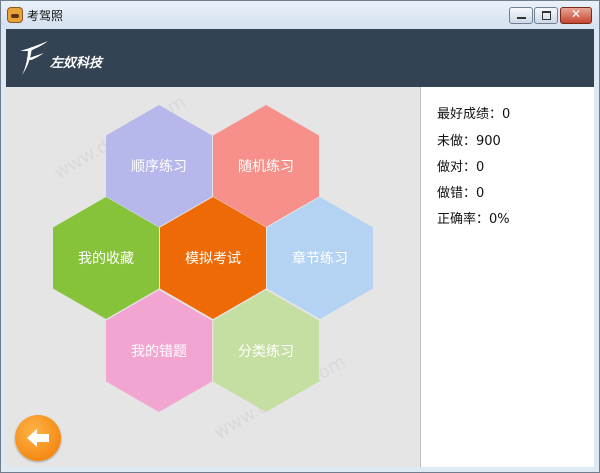 Image resolution: width=600 pixels, height=473 pixels. I want to click on my-mistakes-label: 我的错题, so click(159, 352).